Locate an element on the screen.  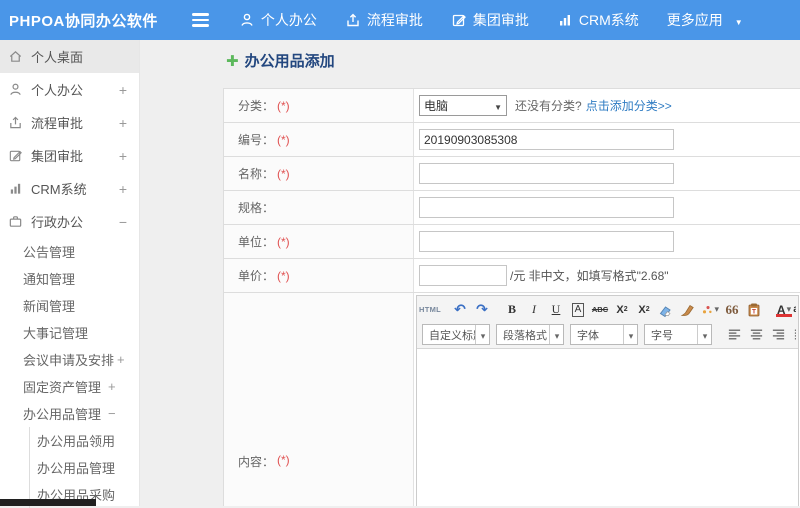
editor-toolbar-row-1: HTML ↶ ↷ B I U A ABC X2 X2 is located at coordinates (607, 309).